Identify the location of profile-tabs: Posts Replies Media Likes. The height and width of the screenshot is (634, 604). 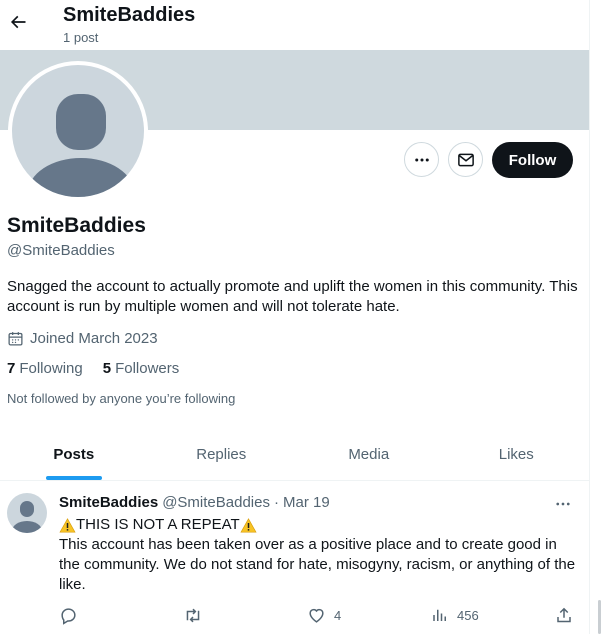
(295, 454).